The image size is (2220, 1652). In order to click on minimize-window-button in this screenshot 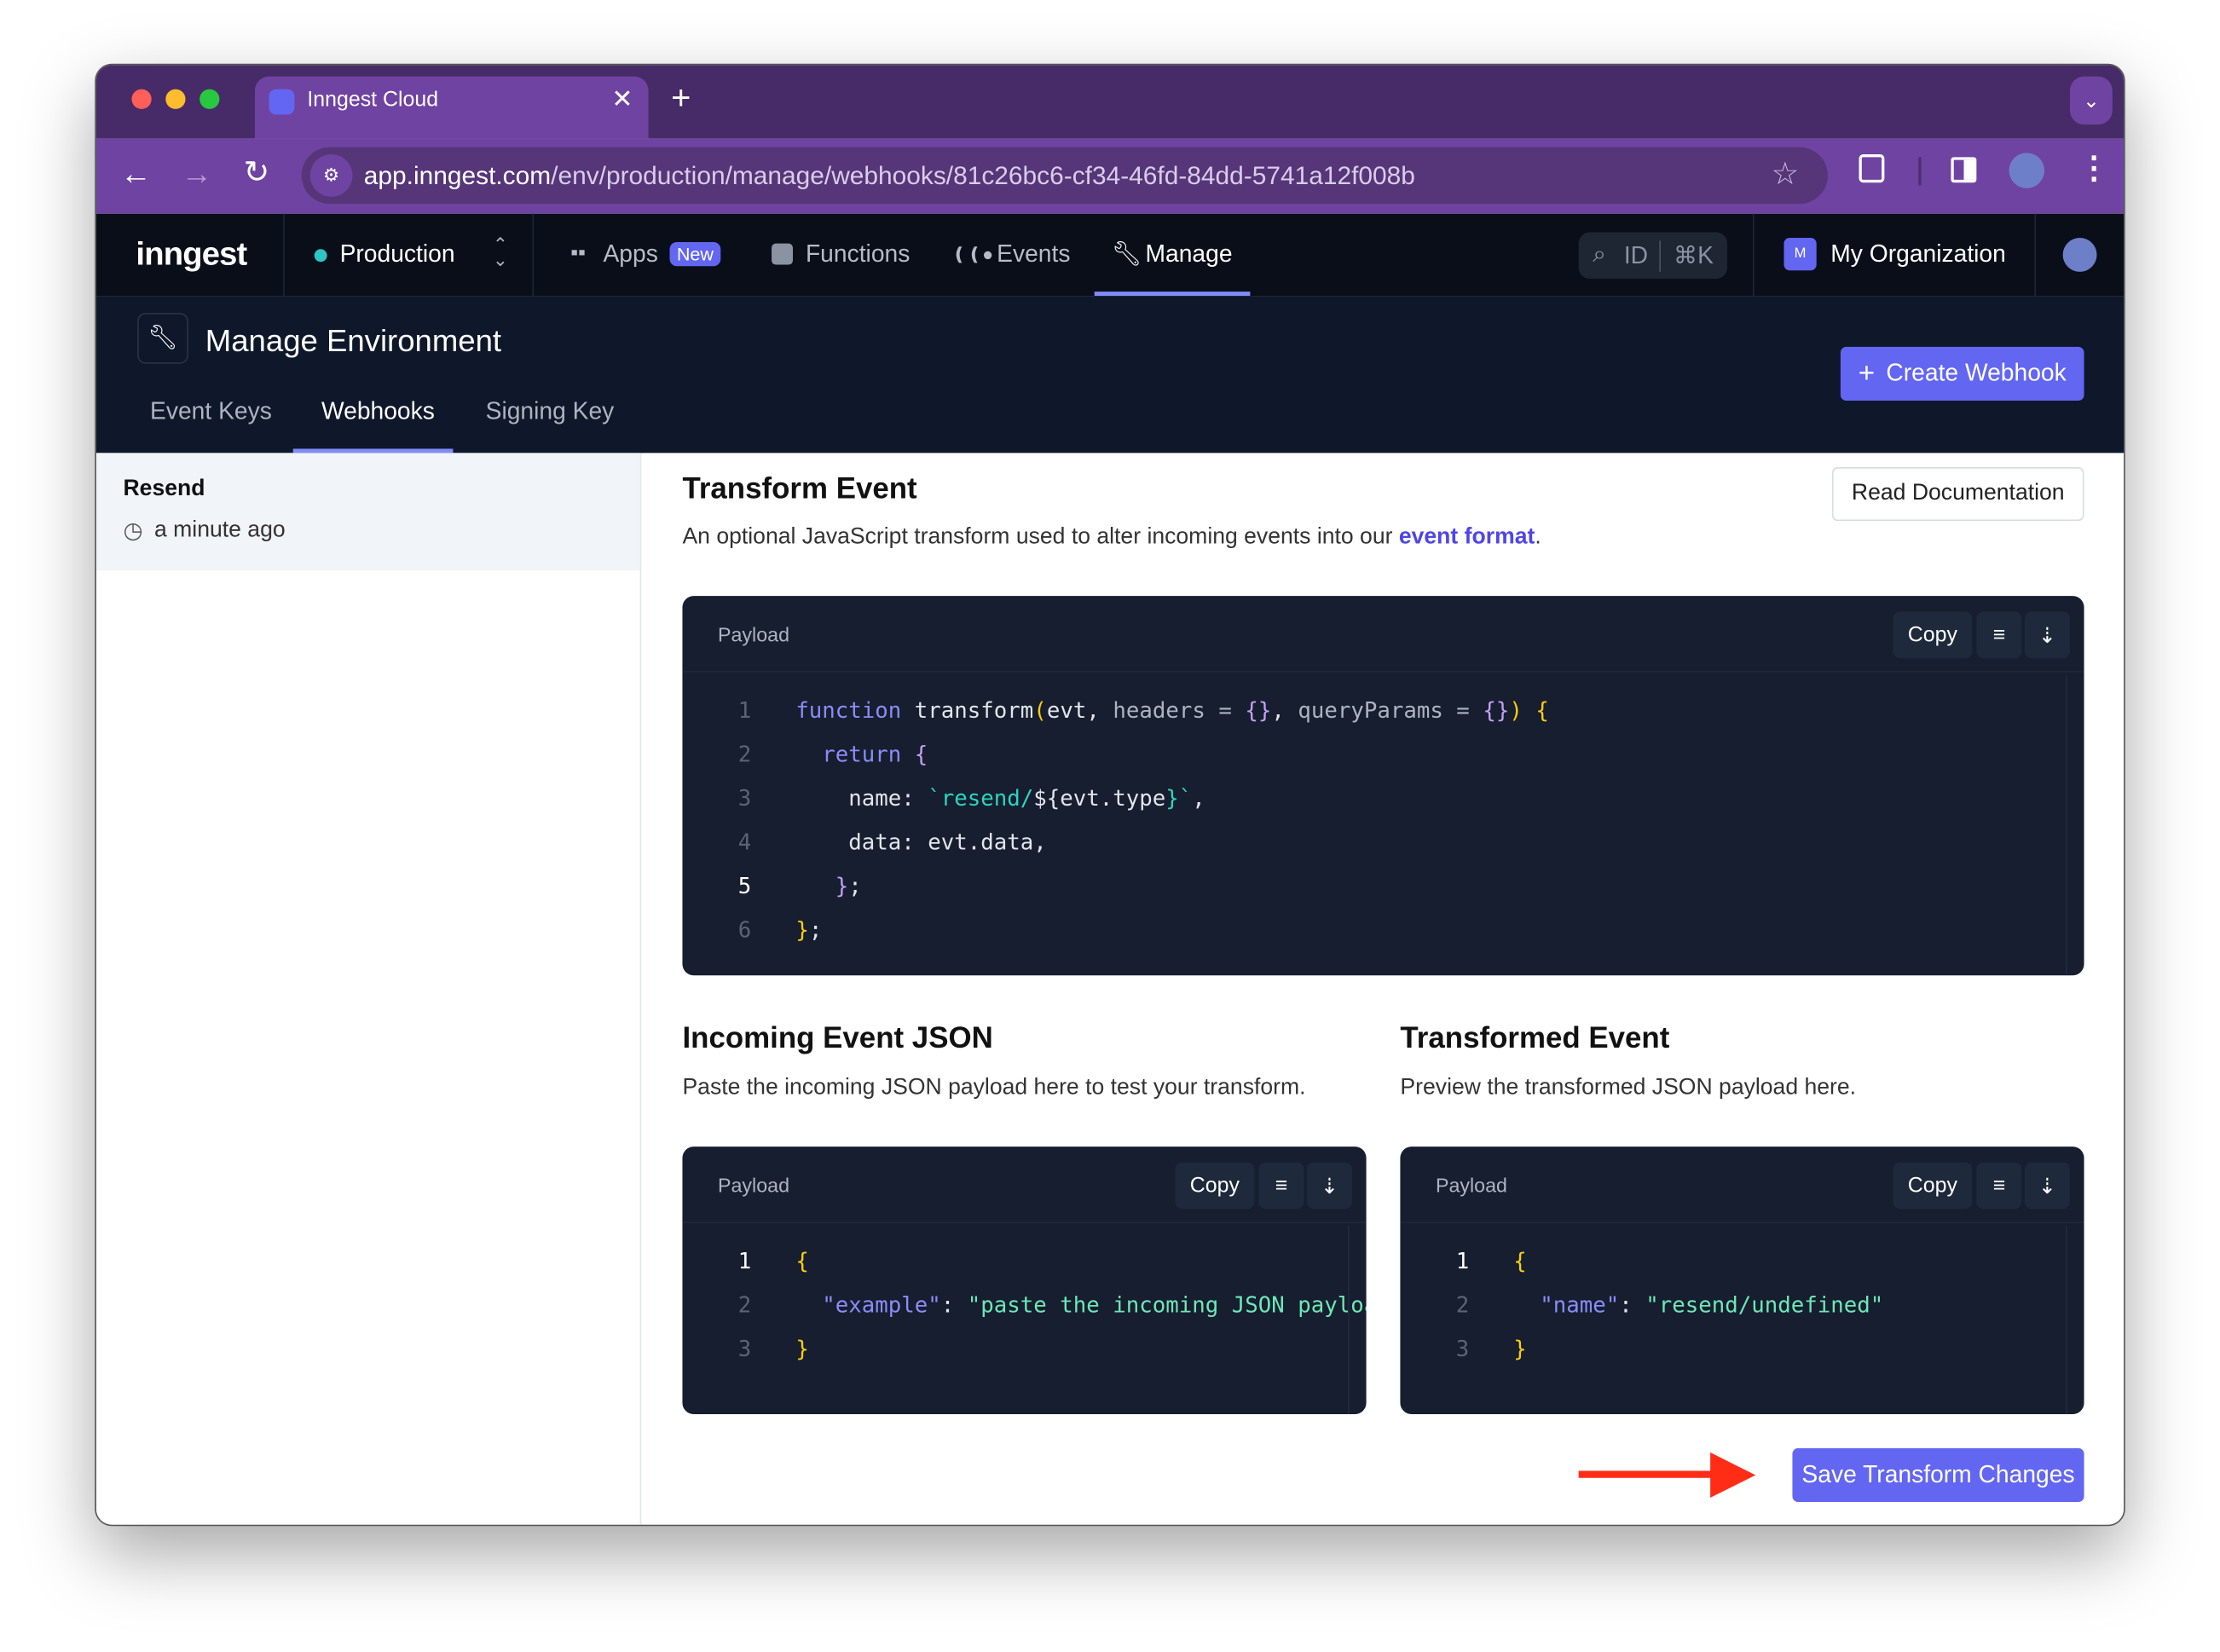, I will do `click(175, 99)`.